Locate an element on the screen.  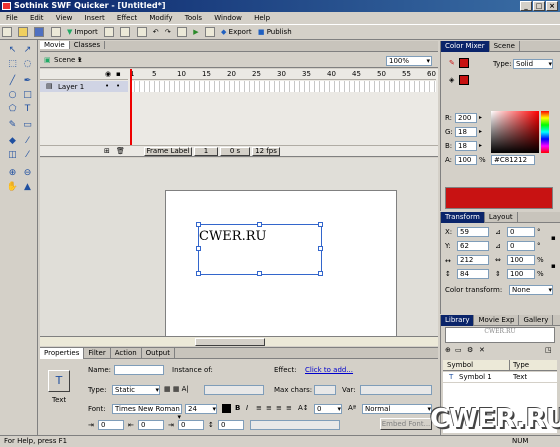
line-spacing-input: 0 is located at coordinates (231, 425).